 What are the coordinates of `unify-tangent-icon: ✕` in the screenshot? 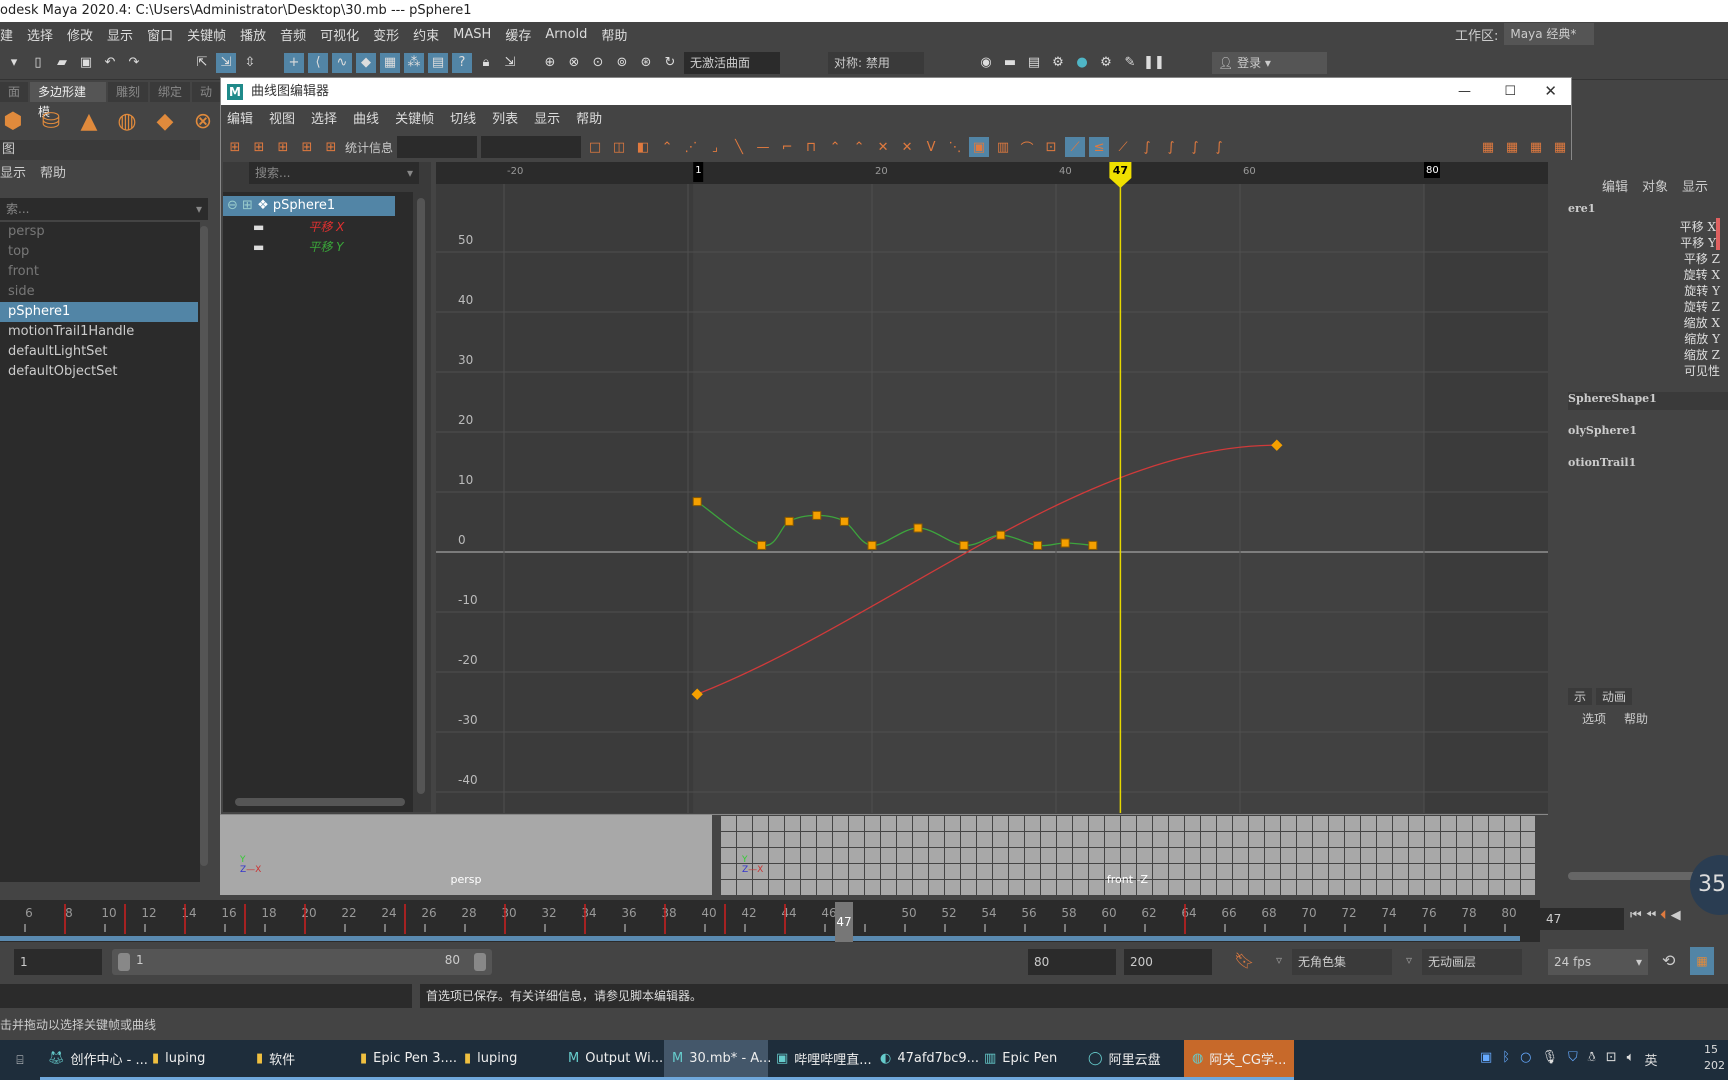 It's located at (907, 147).